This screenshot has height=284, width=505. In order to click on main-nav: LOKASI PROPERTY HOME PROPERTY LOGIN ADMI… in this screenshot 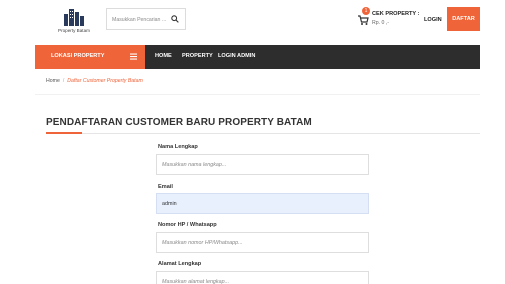, I will do `click(257, 57)`.